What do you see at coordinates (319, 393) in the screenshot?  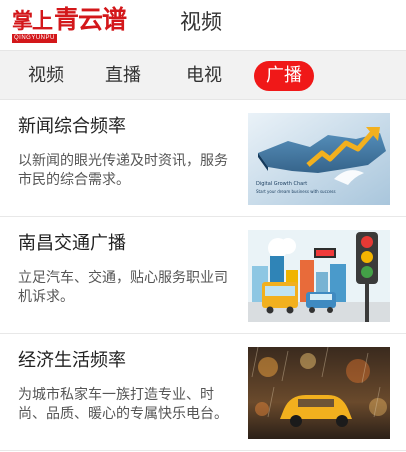 I see `rainy-street-taxi-thumbnail` at bounding box center [319, 393].